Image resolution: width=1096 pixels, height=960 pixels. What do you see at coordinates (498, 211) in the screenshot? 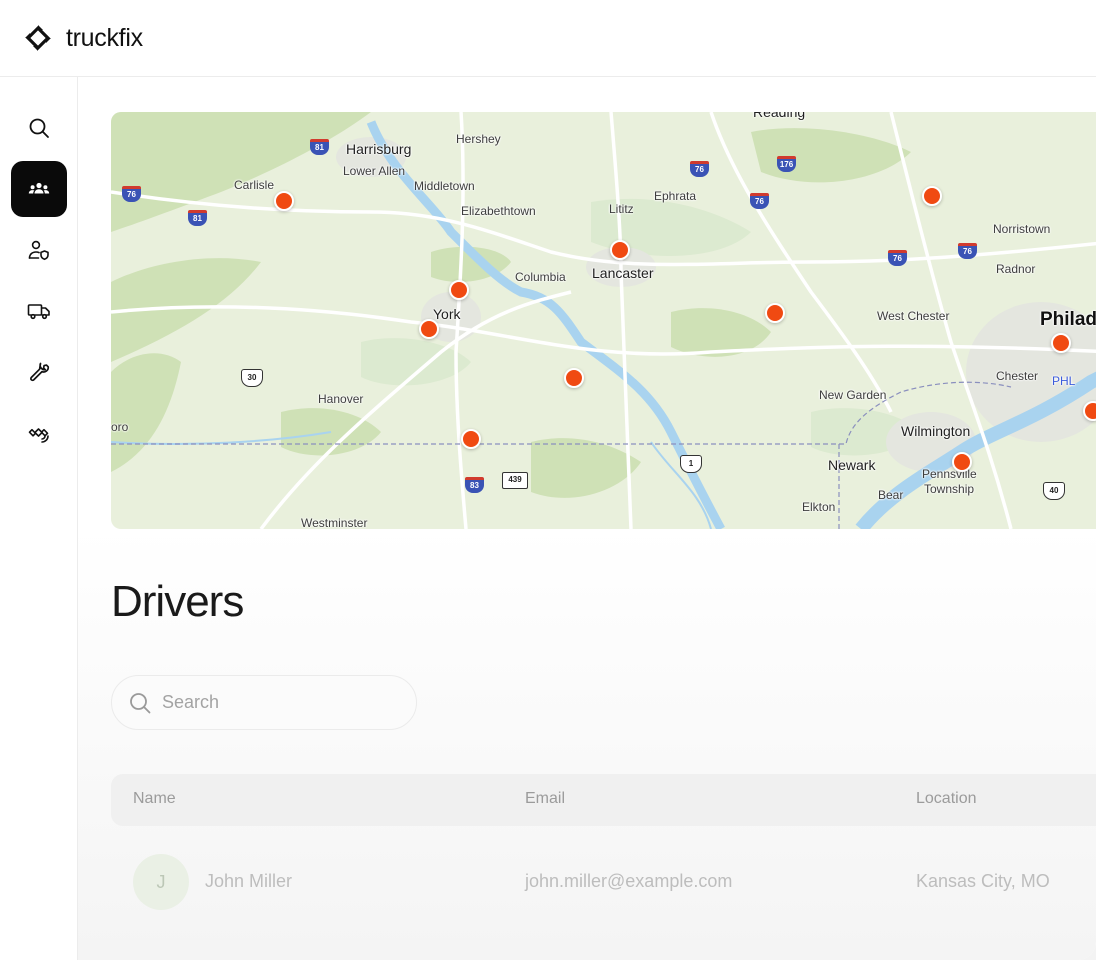
I see `map-label-elizabethtown: Elizabethtown` at bounding box center [498, 211].